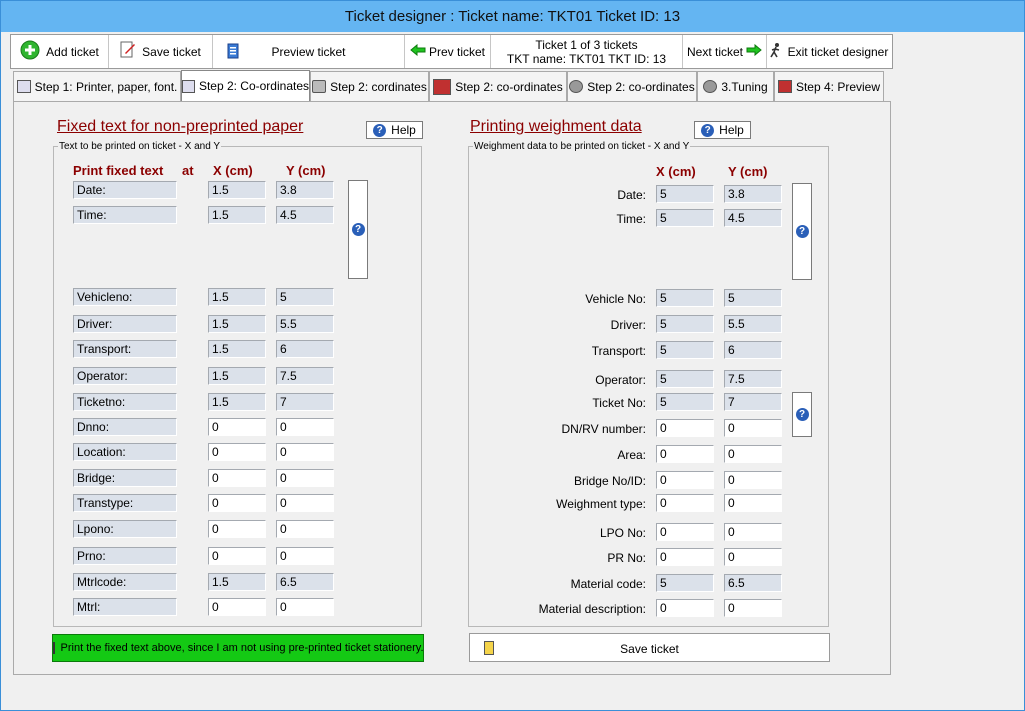 Image resolution: width=1025 pixels, height=711 pixels. Describe the element at coordinates (753, 402) in the screenshot. I see `weighment-y-input: 7` at that location.